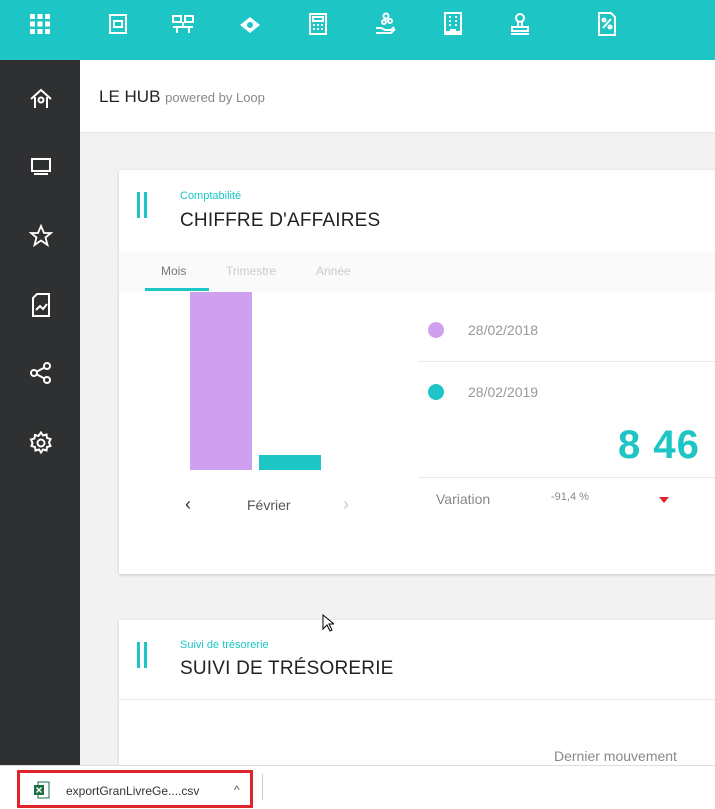 This screenshot has height=809, width=715. What do you see at coordinates (436, 330) in the screenshot?
I see `legend-dot-2018` at bounding box center [436, 330].